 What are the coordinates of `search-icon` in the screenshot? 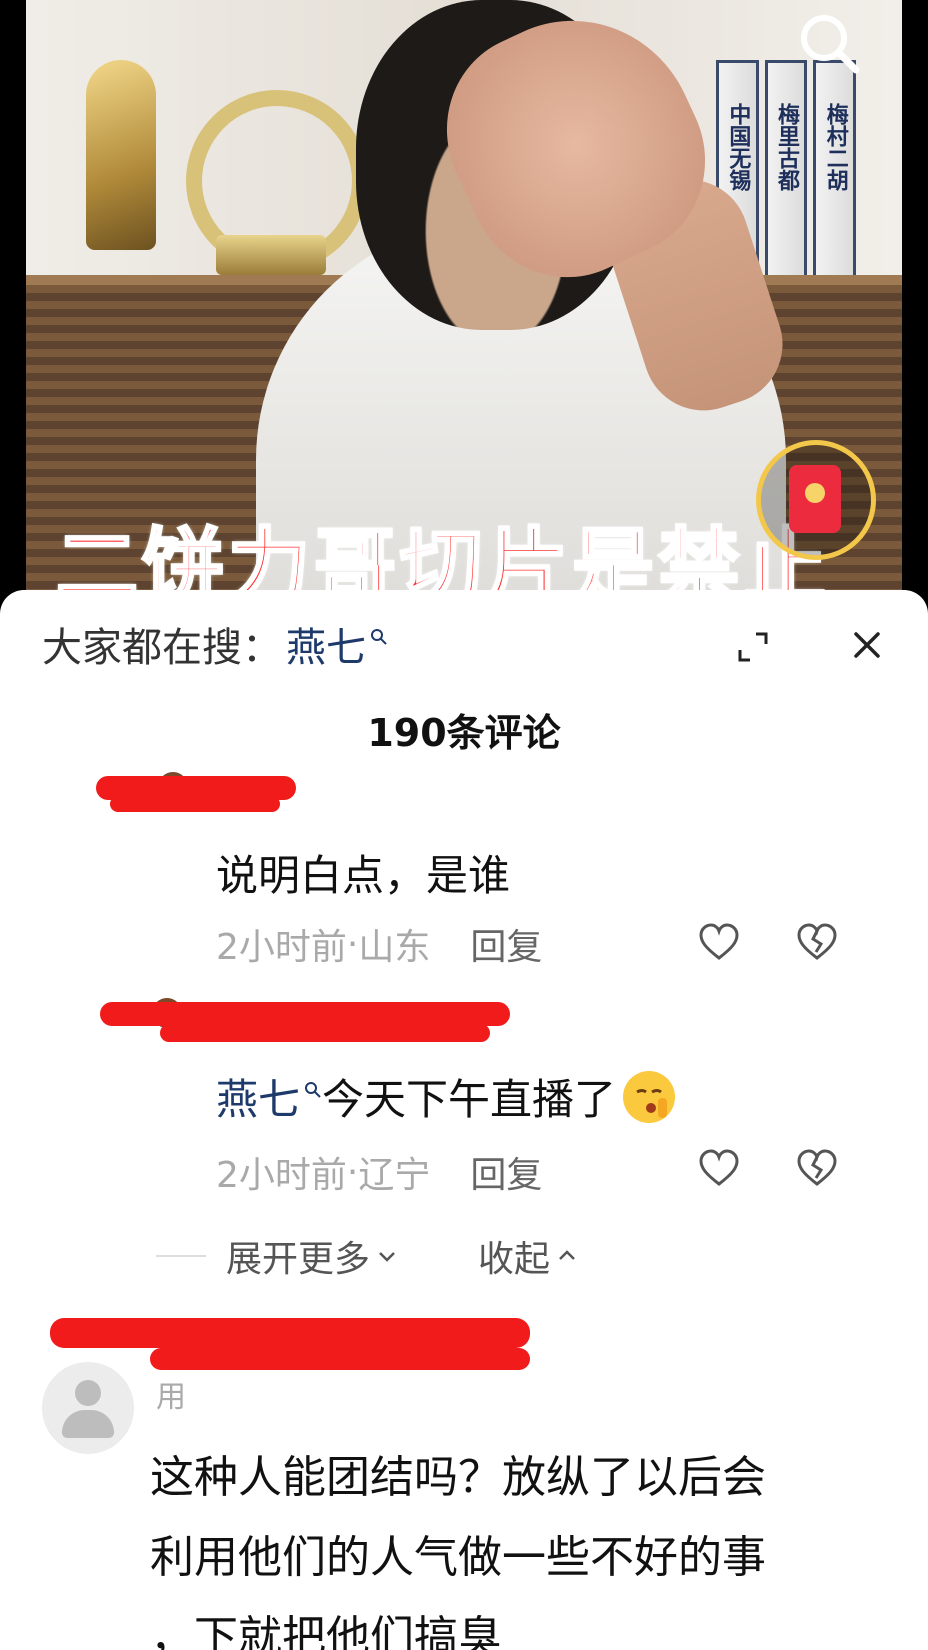 It's located at (829, 43).